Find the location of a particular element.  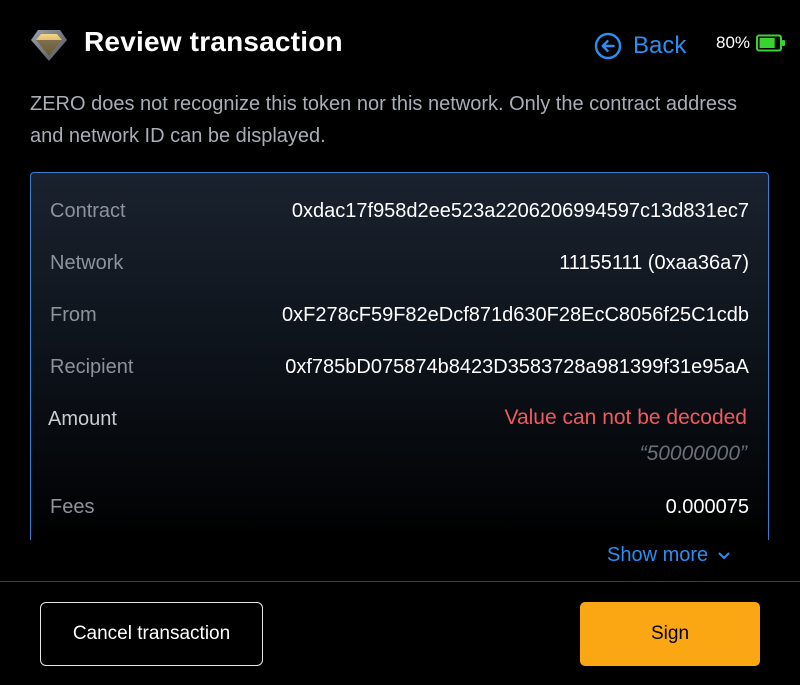

chevron-down-icon is located at coordinates (724, 555).